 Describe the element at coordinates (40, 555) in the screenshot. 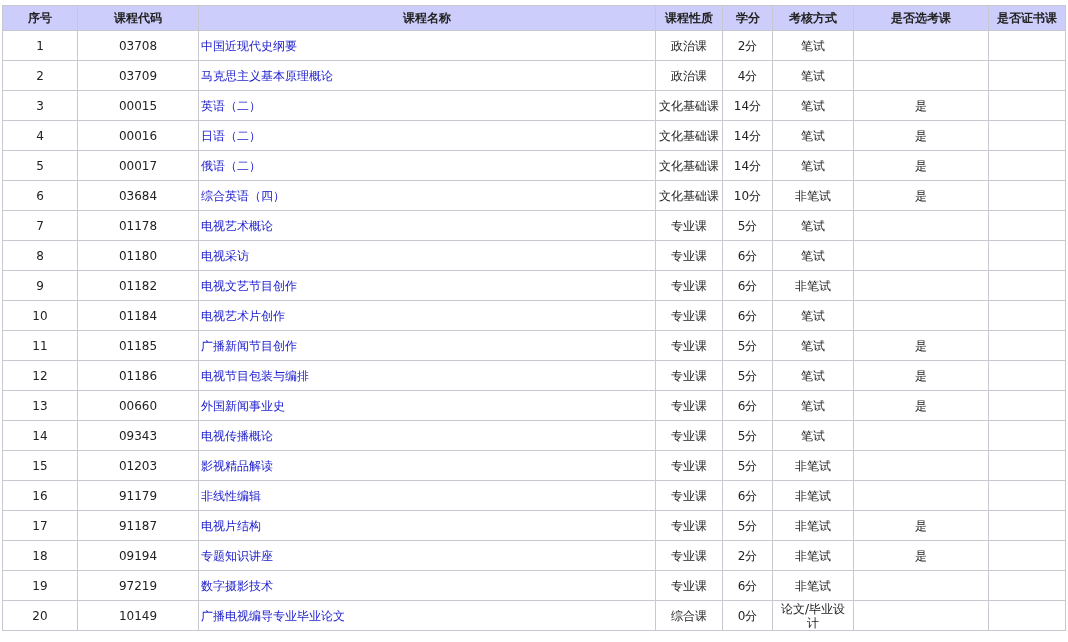

I see `table-cell: 18` at that location.